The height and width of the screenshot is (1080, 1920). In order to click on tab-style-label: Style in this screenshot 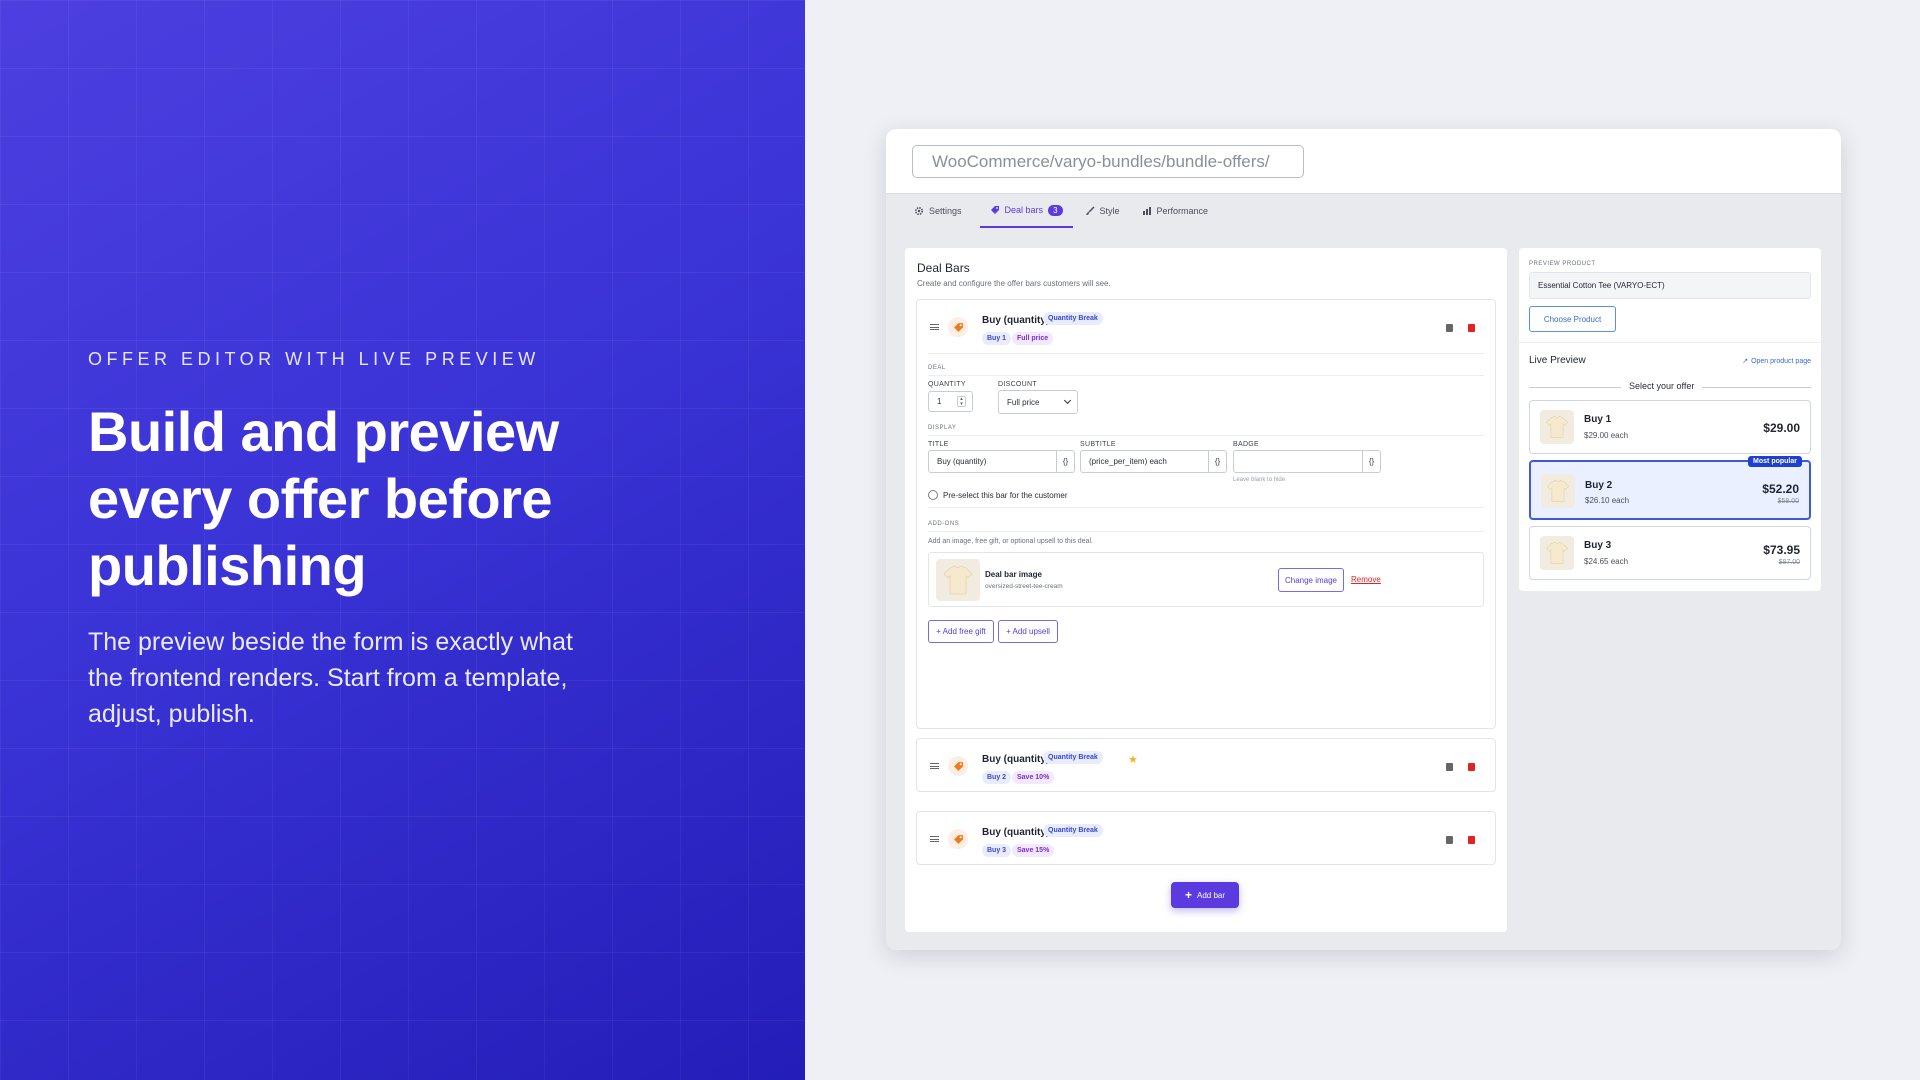, I will do `click(1109, 211)`.